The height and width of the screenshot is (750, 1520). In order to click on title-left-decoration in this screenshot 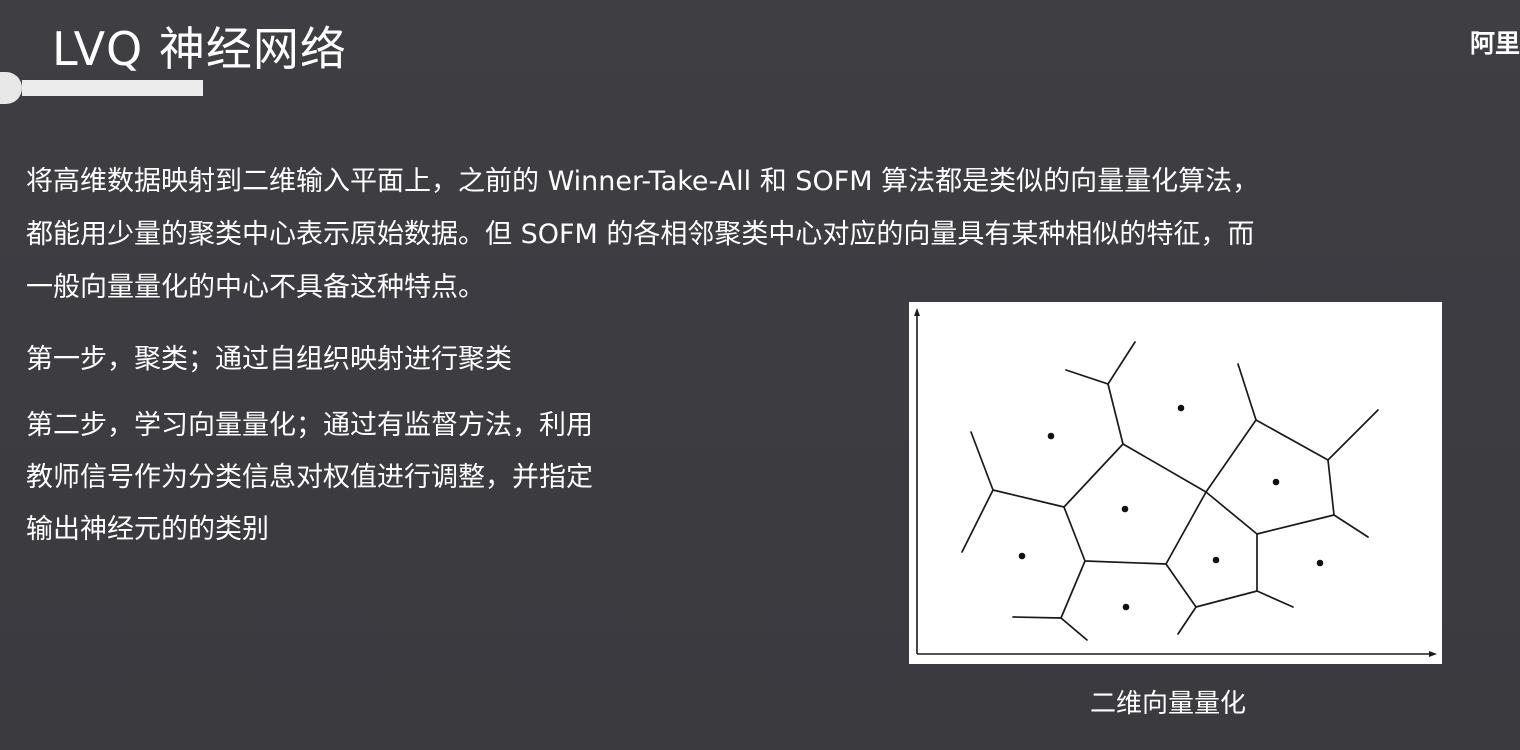, I will do `click(11, 88)`.